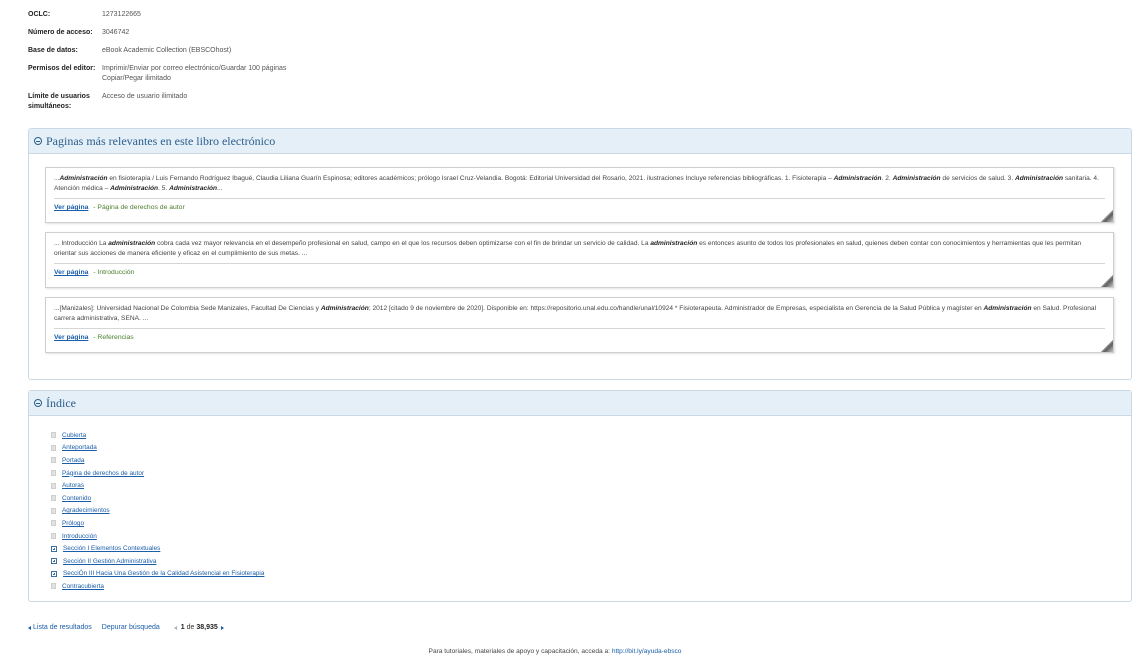  What do you see at coordinates (579, 275) in the screenshot?
I see `card-link-row: Ver página - Introducción` at bounding box center [579, 275].